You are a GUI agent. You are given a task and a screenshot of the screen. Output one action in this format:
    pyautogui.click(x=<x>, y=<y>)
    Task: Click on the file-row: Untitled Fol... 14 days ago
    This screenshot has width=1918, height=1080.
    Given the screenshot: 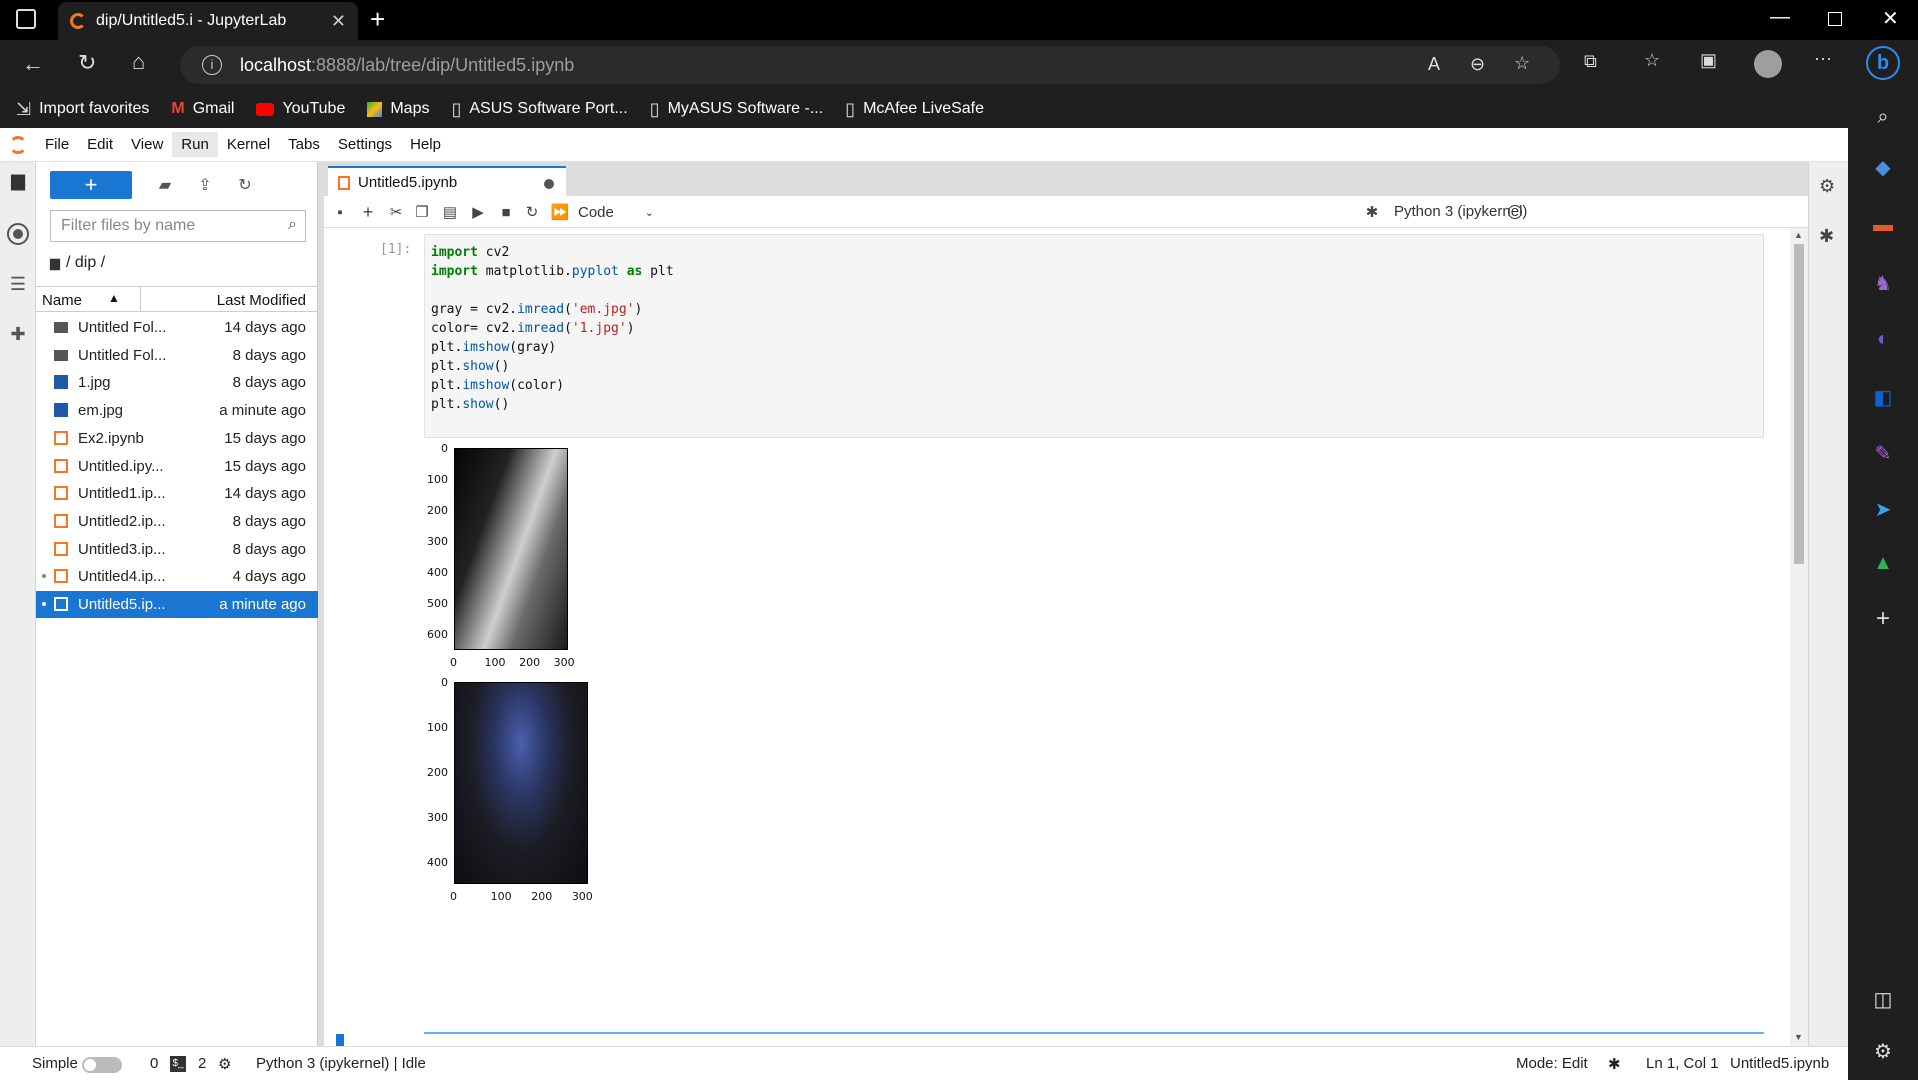 What is the action you would take?
    pyautogui.click(x=177, y=327)
    